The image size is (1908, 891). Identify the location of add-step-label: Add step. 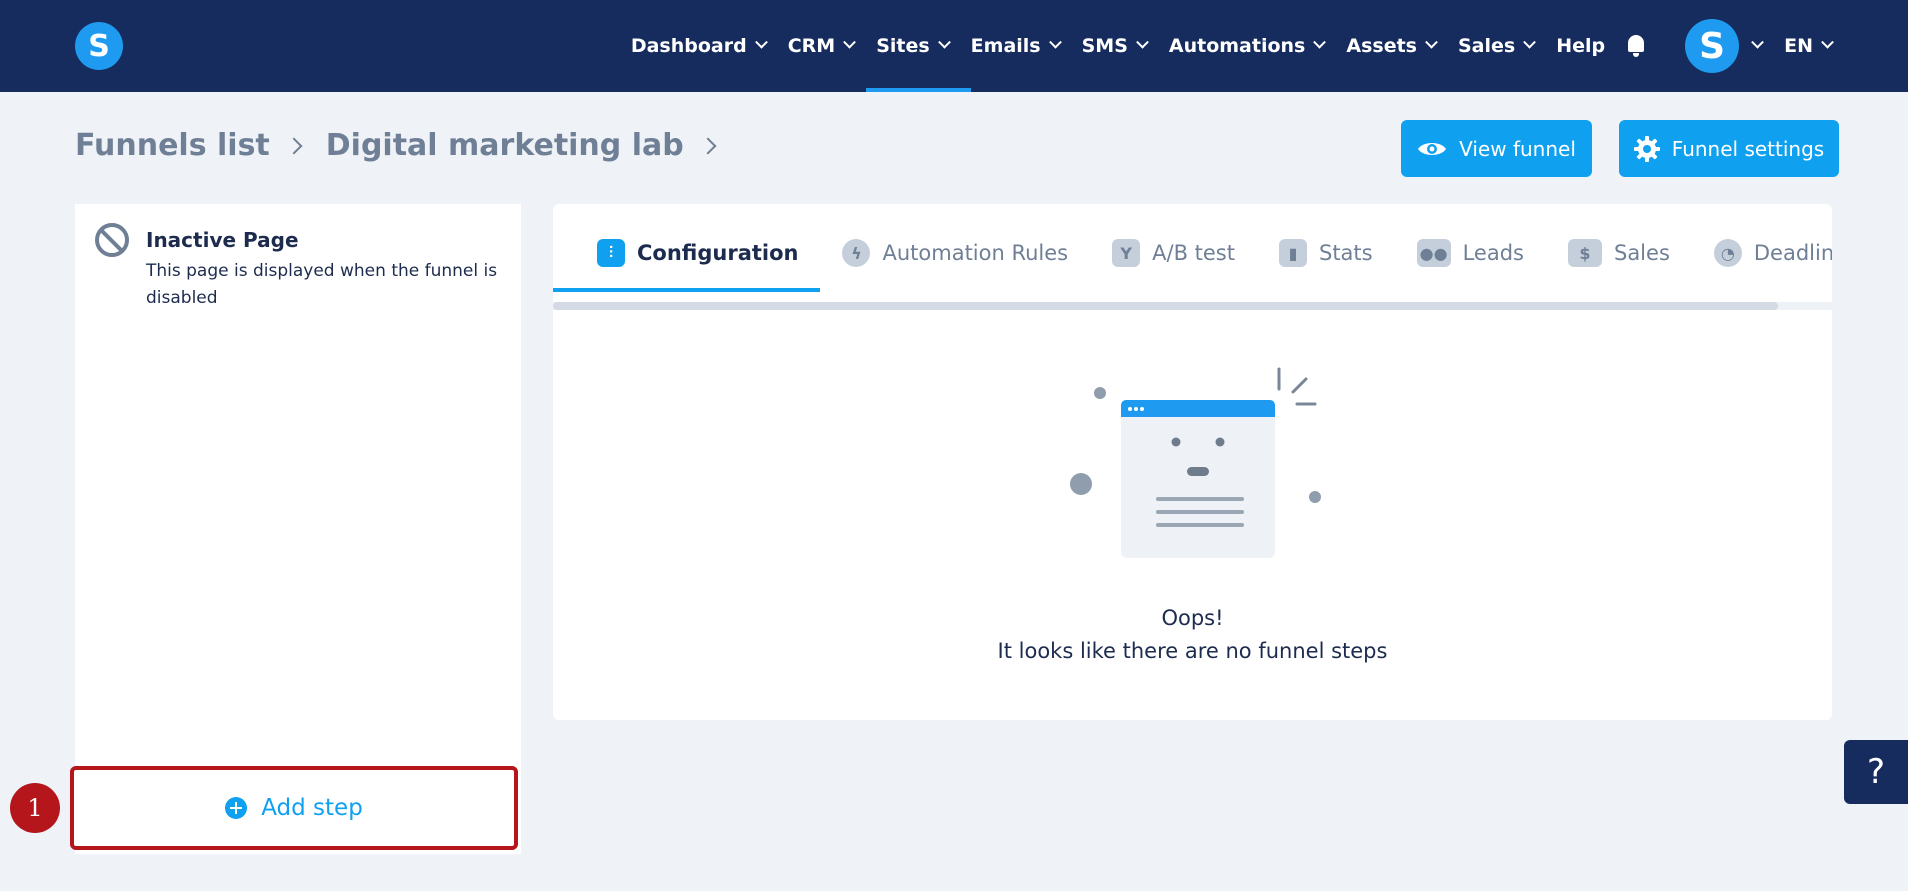
(312, 808).